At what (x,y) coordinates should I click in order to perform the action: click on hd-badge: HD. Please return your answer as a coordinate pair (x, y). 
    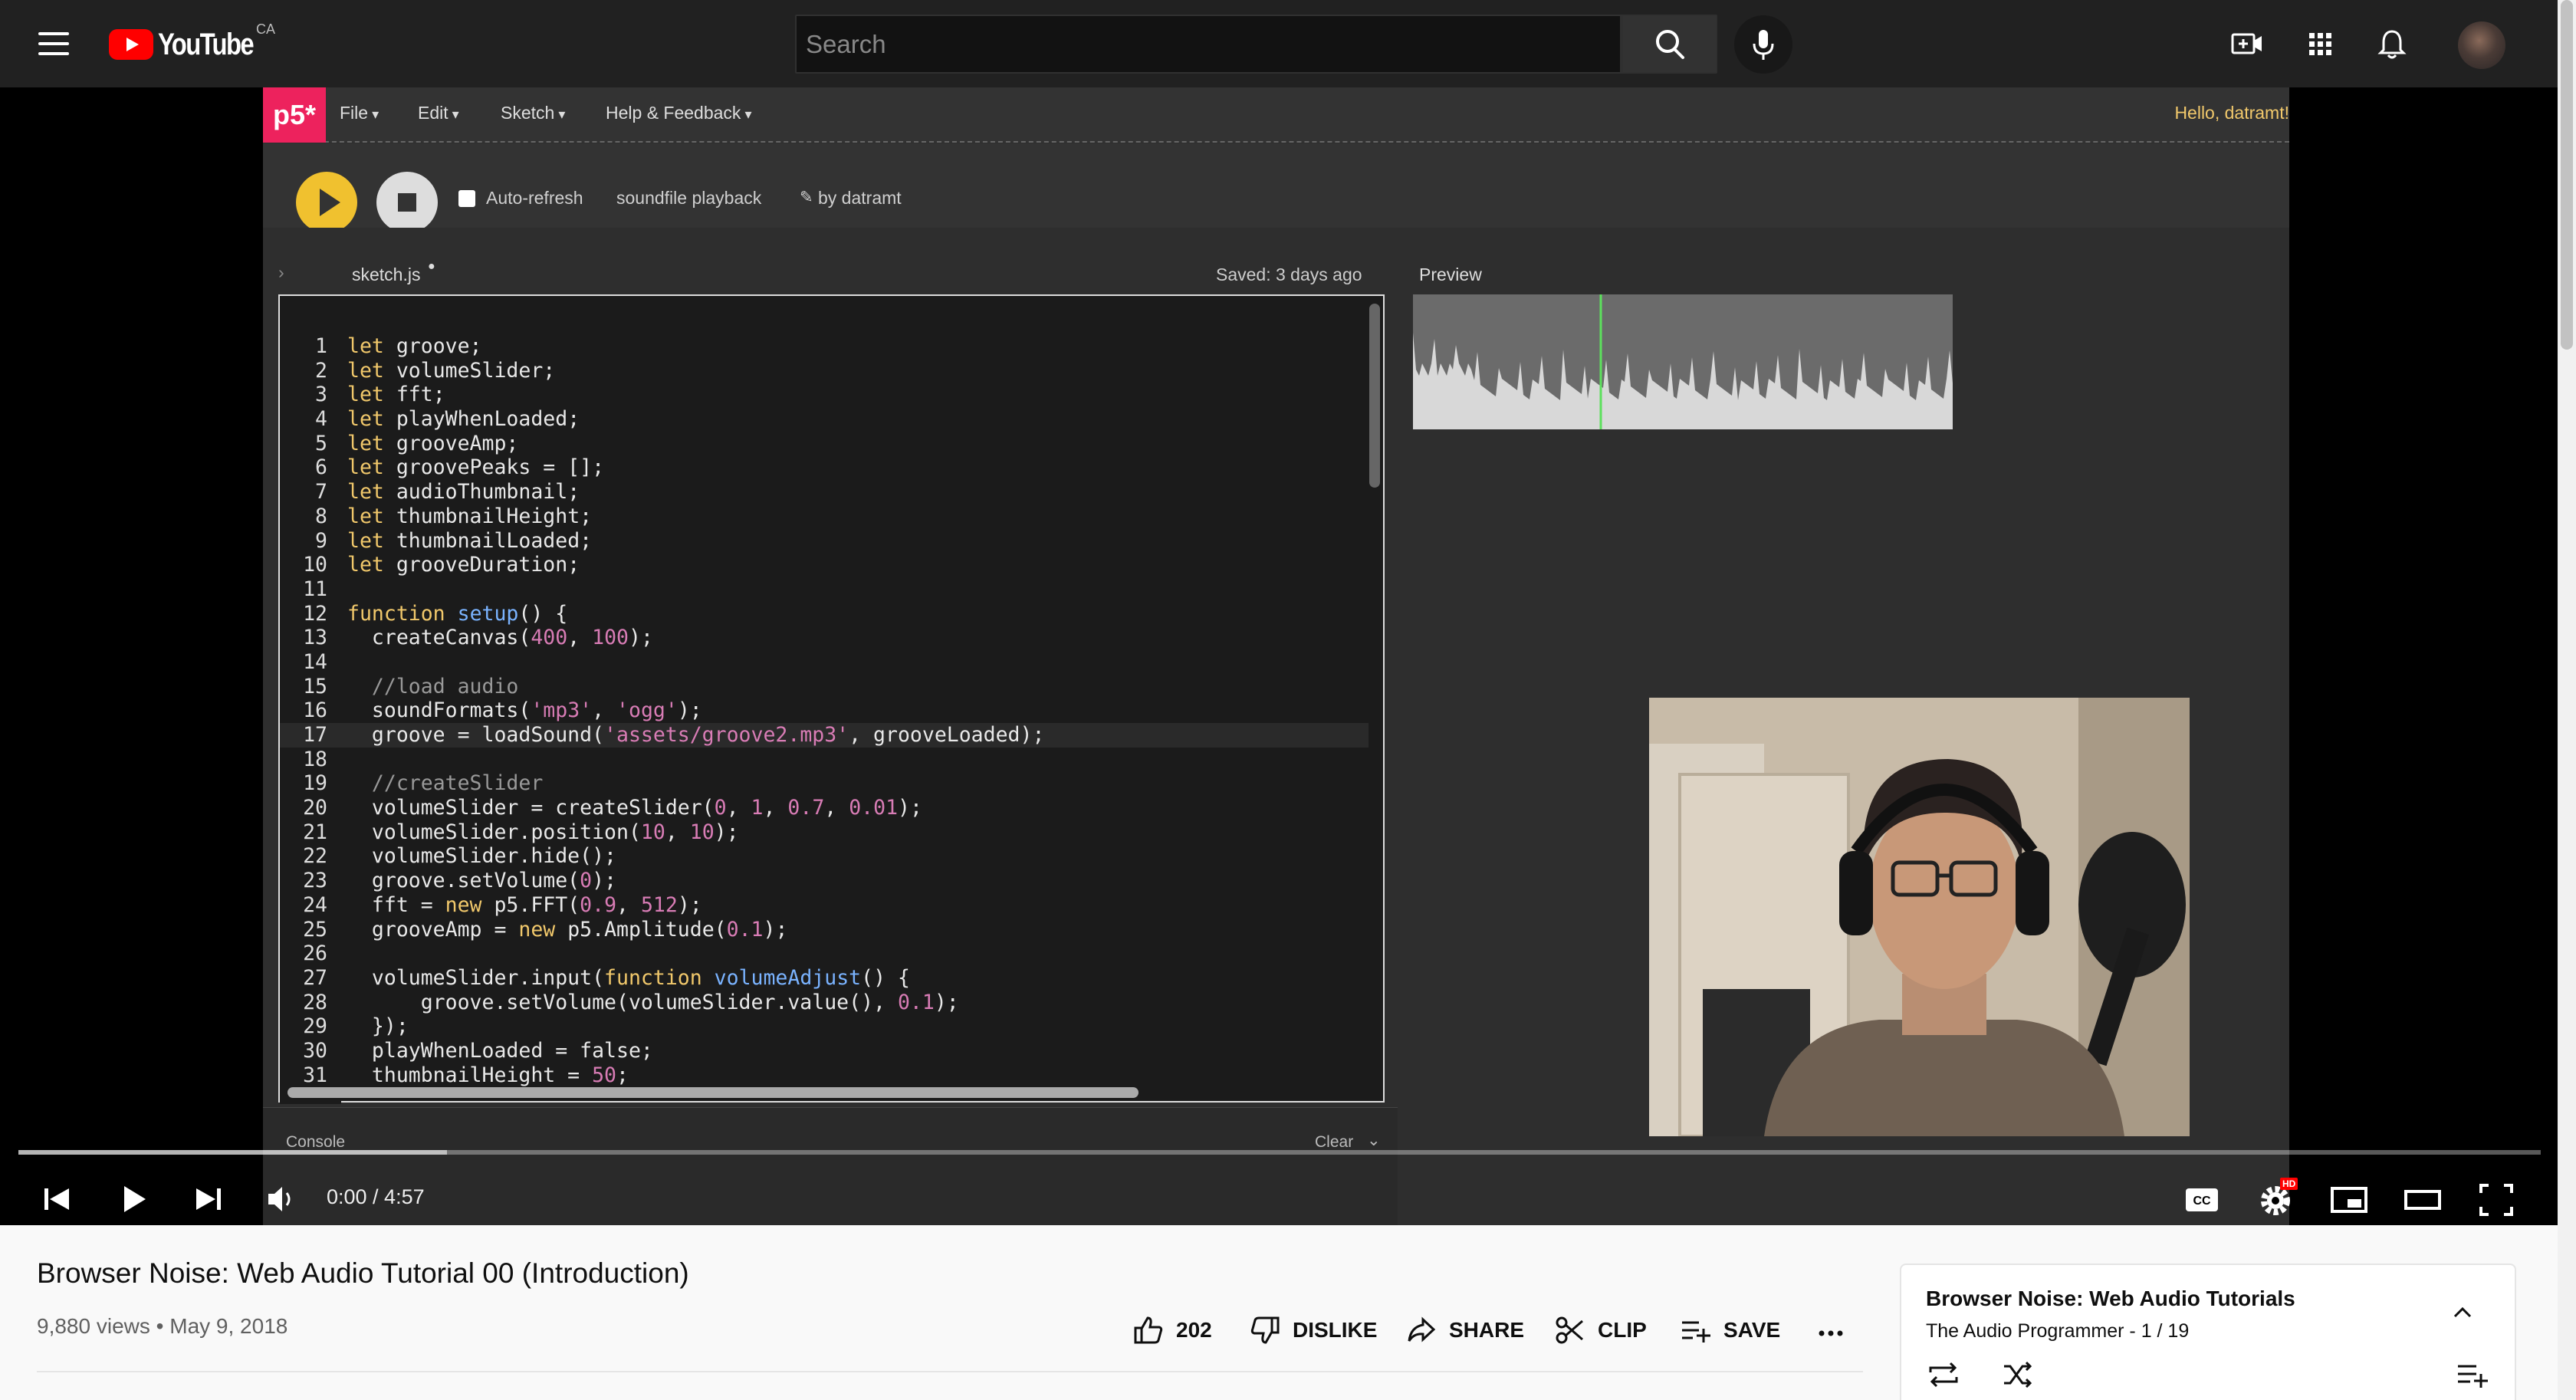
    Looking at the image, I should click on (2289, 1184).